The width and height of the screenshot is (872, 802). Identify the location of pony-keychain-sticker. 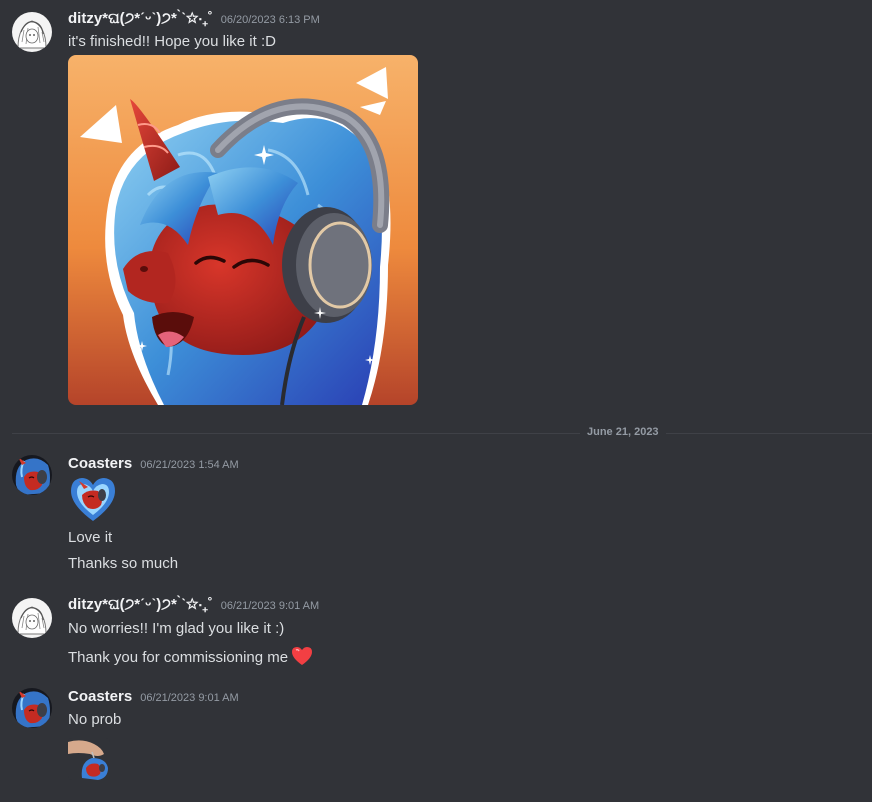
(89, 759).